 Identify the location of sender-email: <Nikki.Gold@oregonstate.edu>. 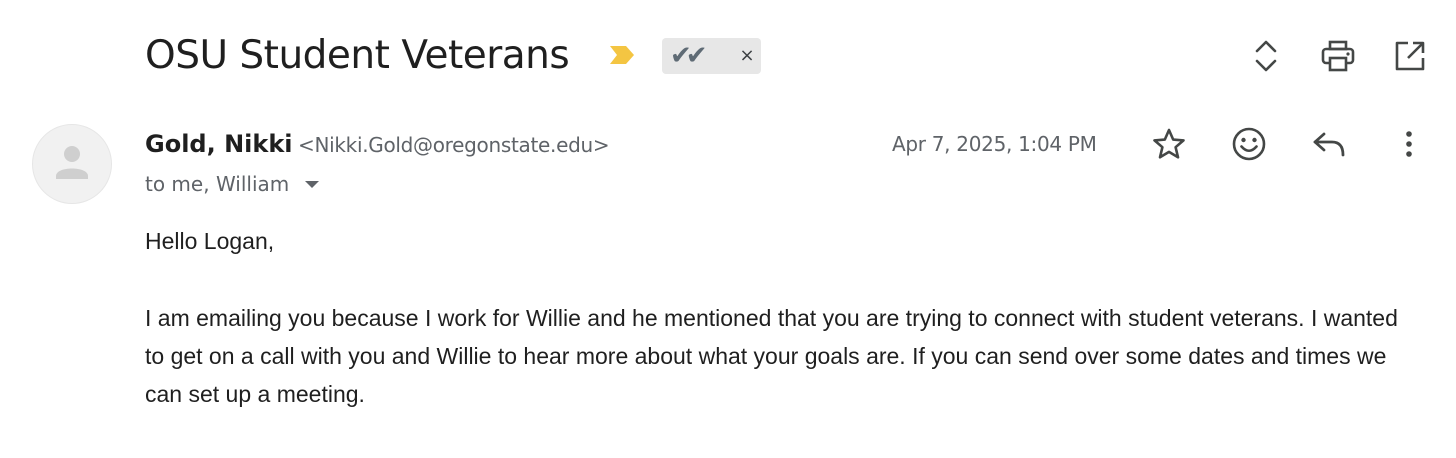
(454, 145).